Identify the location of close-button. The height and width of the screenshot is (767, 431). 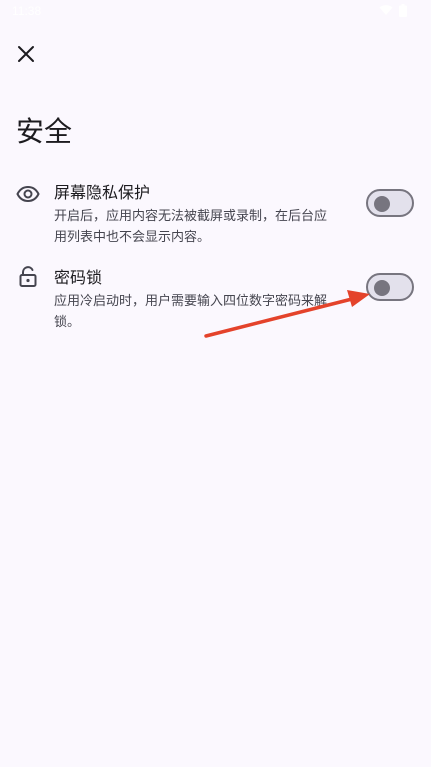
(26, 54).